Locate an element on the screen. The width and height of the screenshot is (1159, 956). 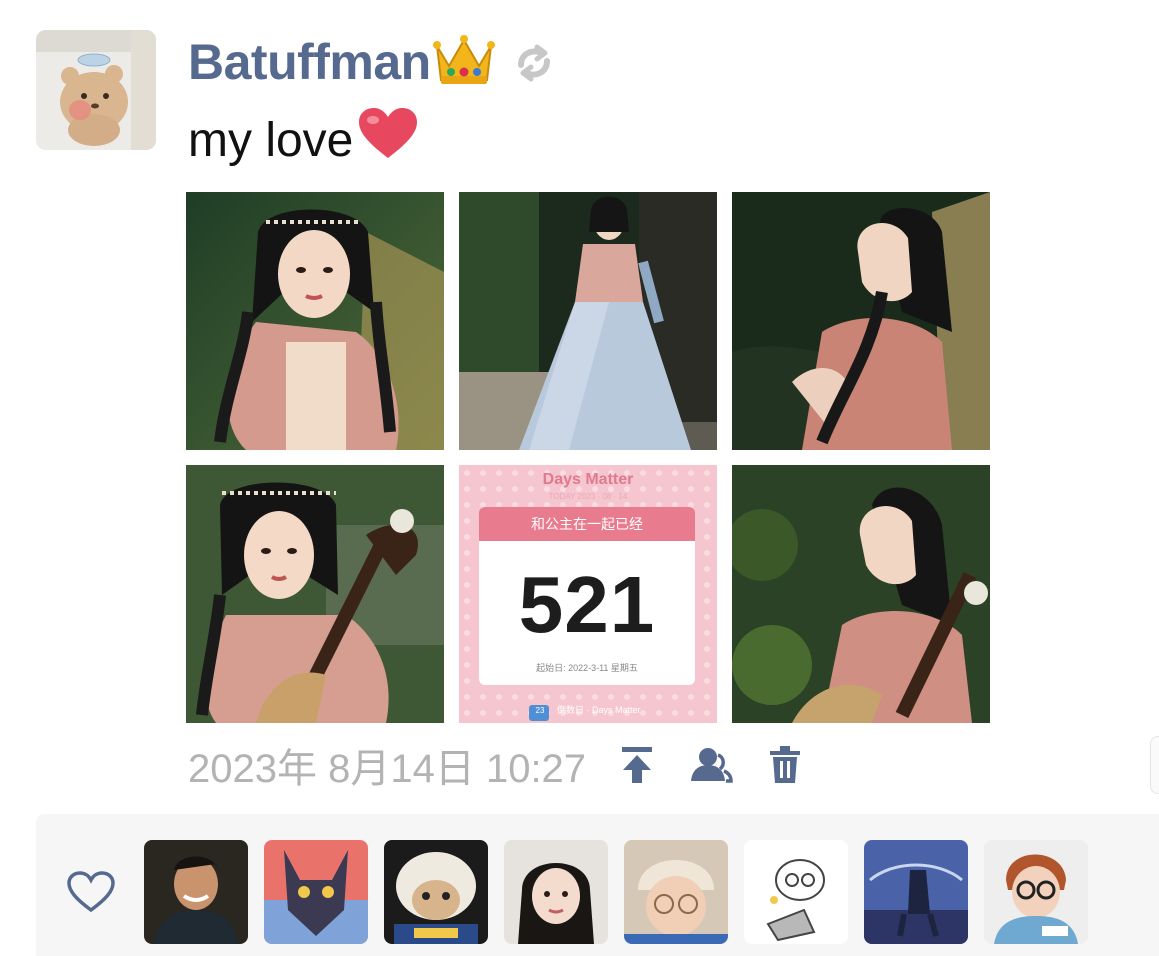
post-meta-row: 2023年 8月14日 10:27 is located at coordinates (495, 765).